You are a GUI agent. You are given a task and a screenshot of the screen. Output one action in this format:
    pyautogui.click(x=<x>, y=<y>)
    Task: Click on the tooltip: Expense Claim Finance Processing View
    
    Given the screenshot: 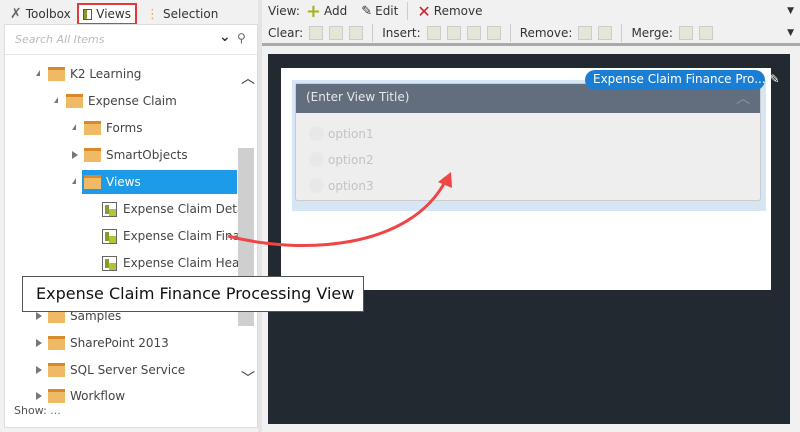 What is the action you would take?
    pyautogui.click(x=193, y=294)
    